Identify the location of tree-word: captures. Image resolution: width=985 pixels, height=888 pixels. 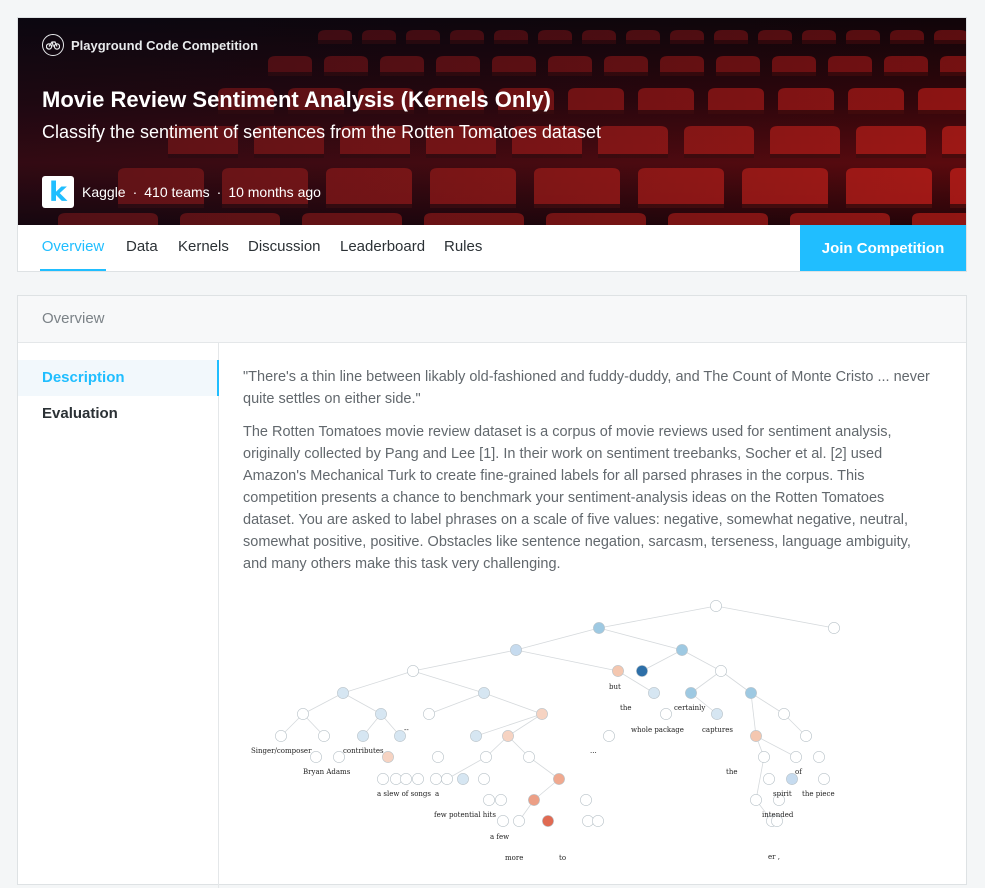
(717, 730).